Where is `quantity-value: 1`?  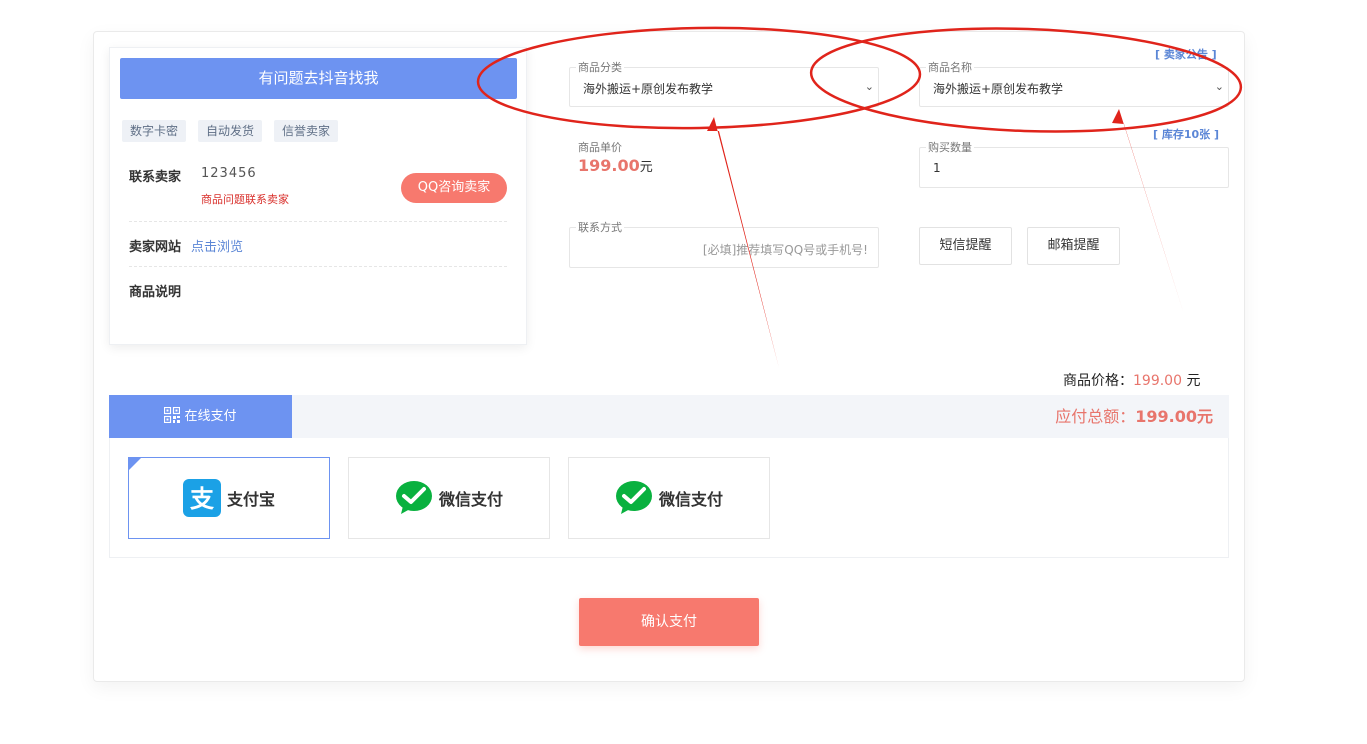
quantity-value: 1 is located at coordinates (937, 168).